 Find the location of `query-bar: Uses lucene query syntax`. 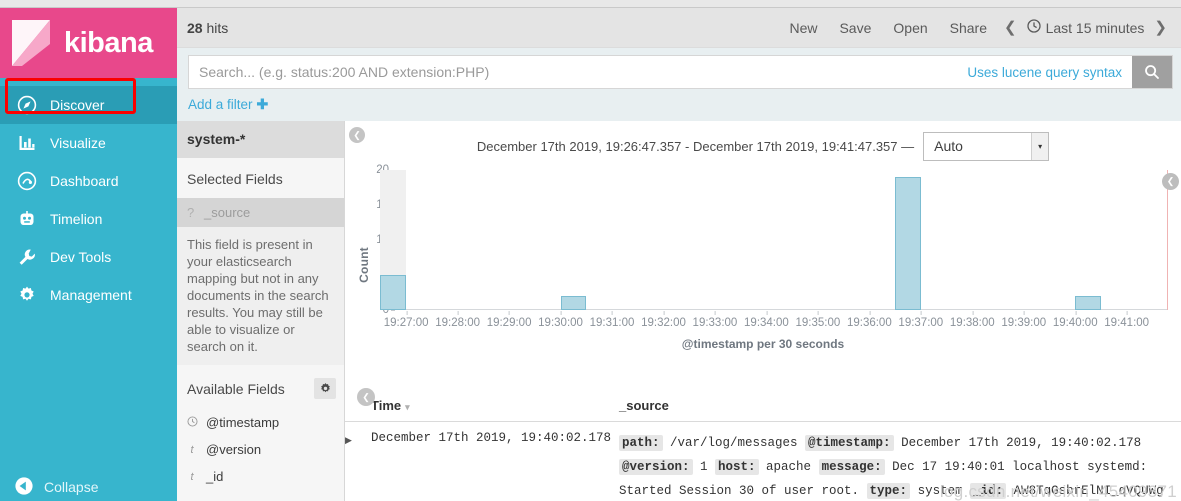

query-bar: Uses lucene query syntax is located at coordinates (680, 72).